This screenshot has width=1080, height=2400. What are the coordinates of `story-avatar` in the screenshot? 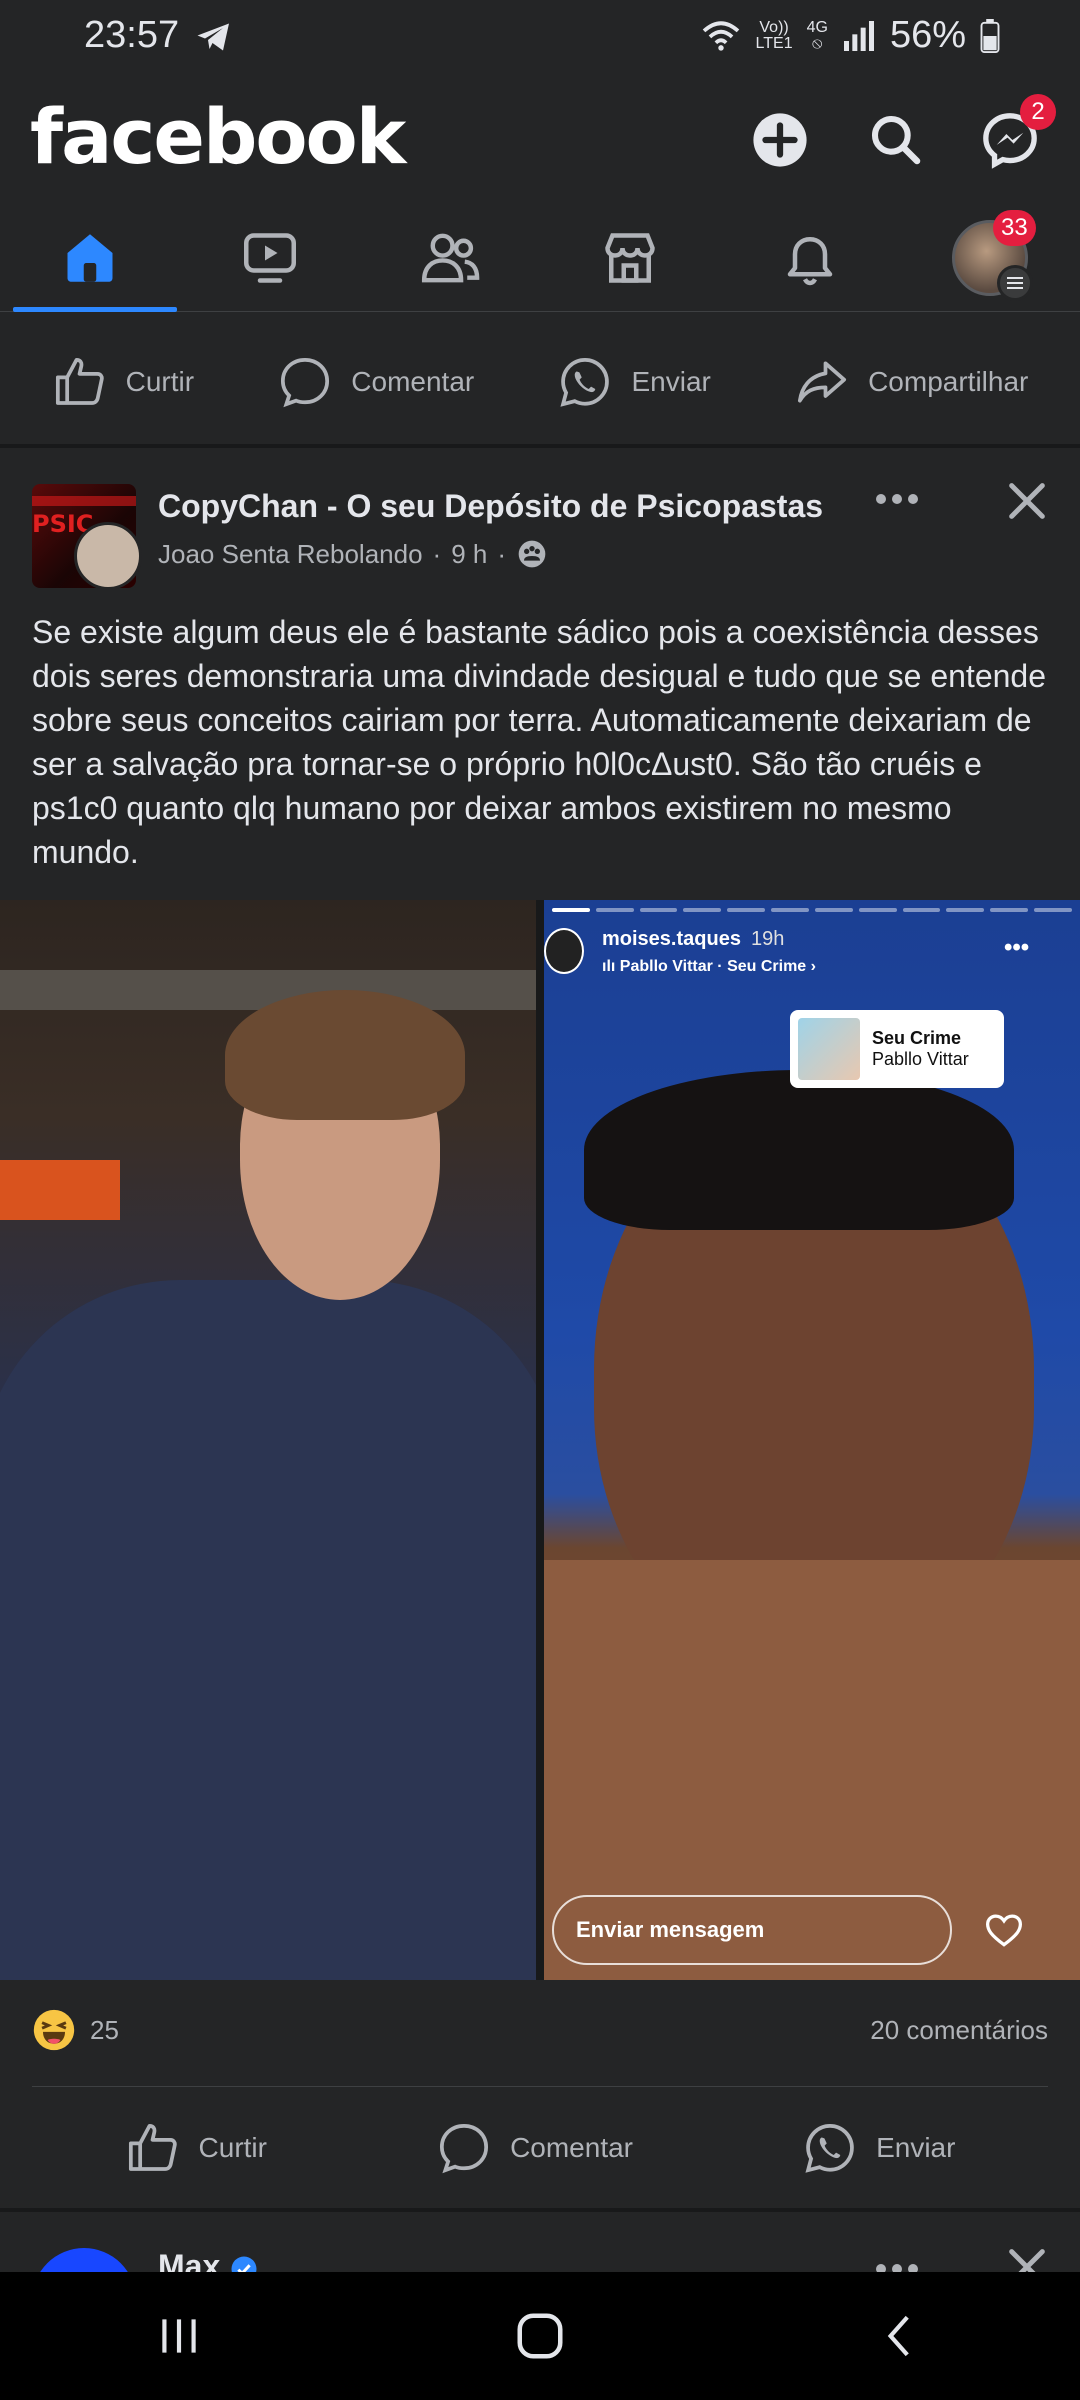 It's located at (564, 951).